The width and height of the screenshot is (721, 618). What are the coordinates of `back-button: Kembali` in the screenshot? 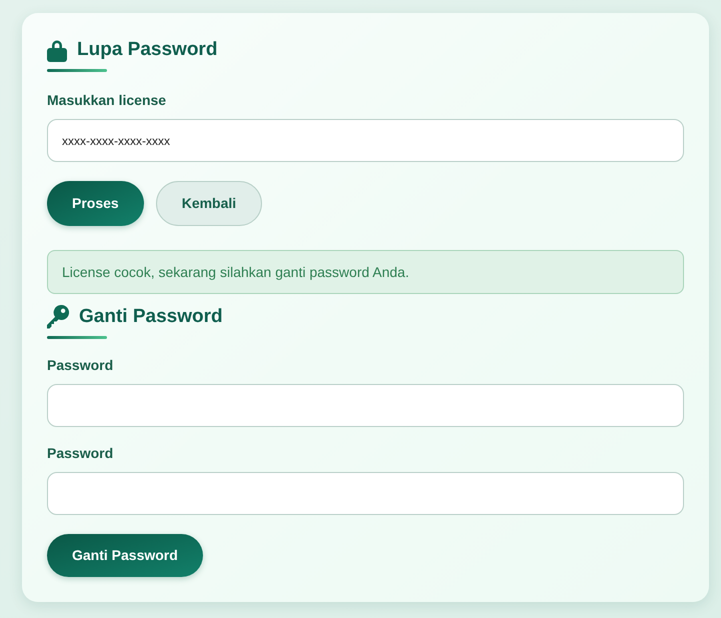 It's located at (209, 203).